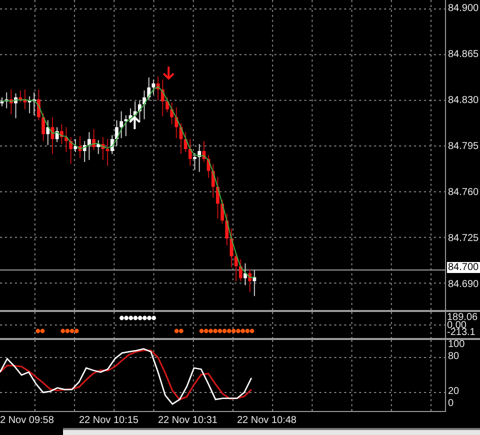 Image resolution: width=480 pixels, height=435 pixels. I want to click on price-label: 84.900, so click(463, 9).